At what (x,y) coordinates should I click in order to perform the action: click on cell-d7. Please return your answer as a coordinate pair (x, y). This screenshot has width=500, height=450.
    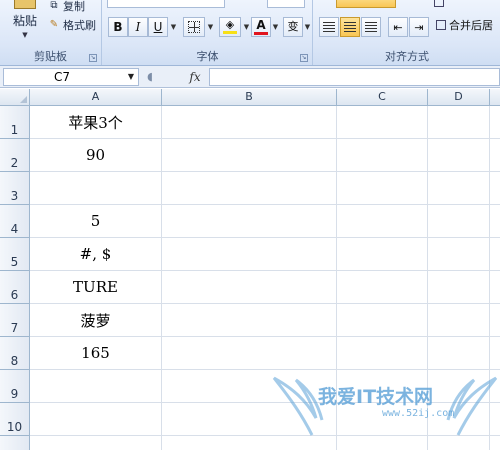
    Looking at the image, I should click on (459, 320).